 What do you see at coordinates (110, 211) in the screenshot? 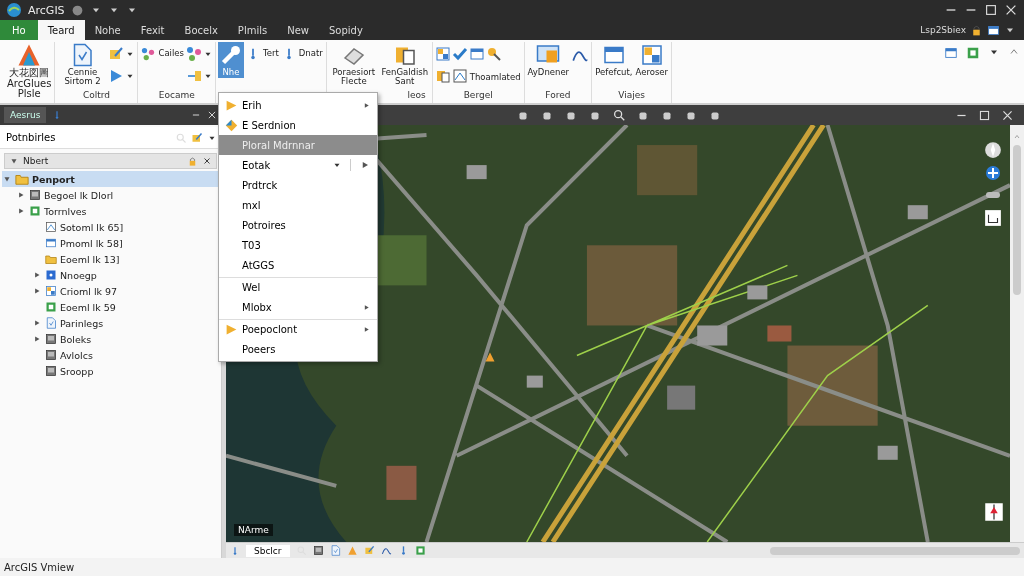
I see `tree-item: Torrnlves` at bounding box center [110, 211].